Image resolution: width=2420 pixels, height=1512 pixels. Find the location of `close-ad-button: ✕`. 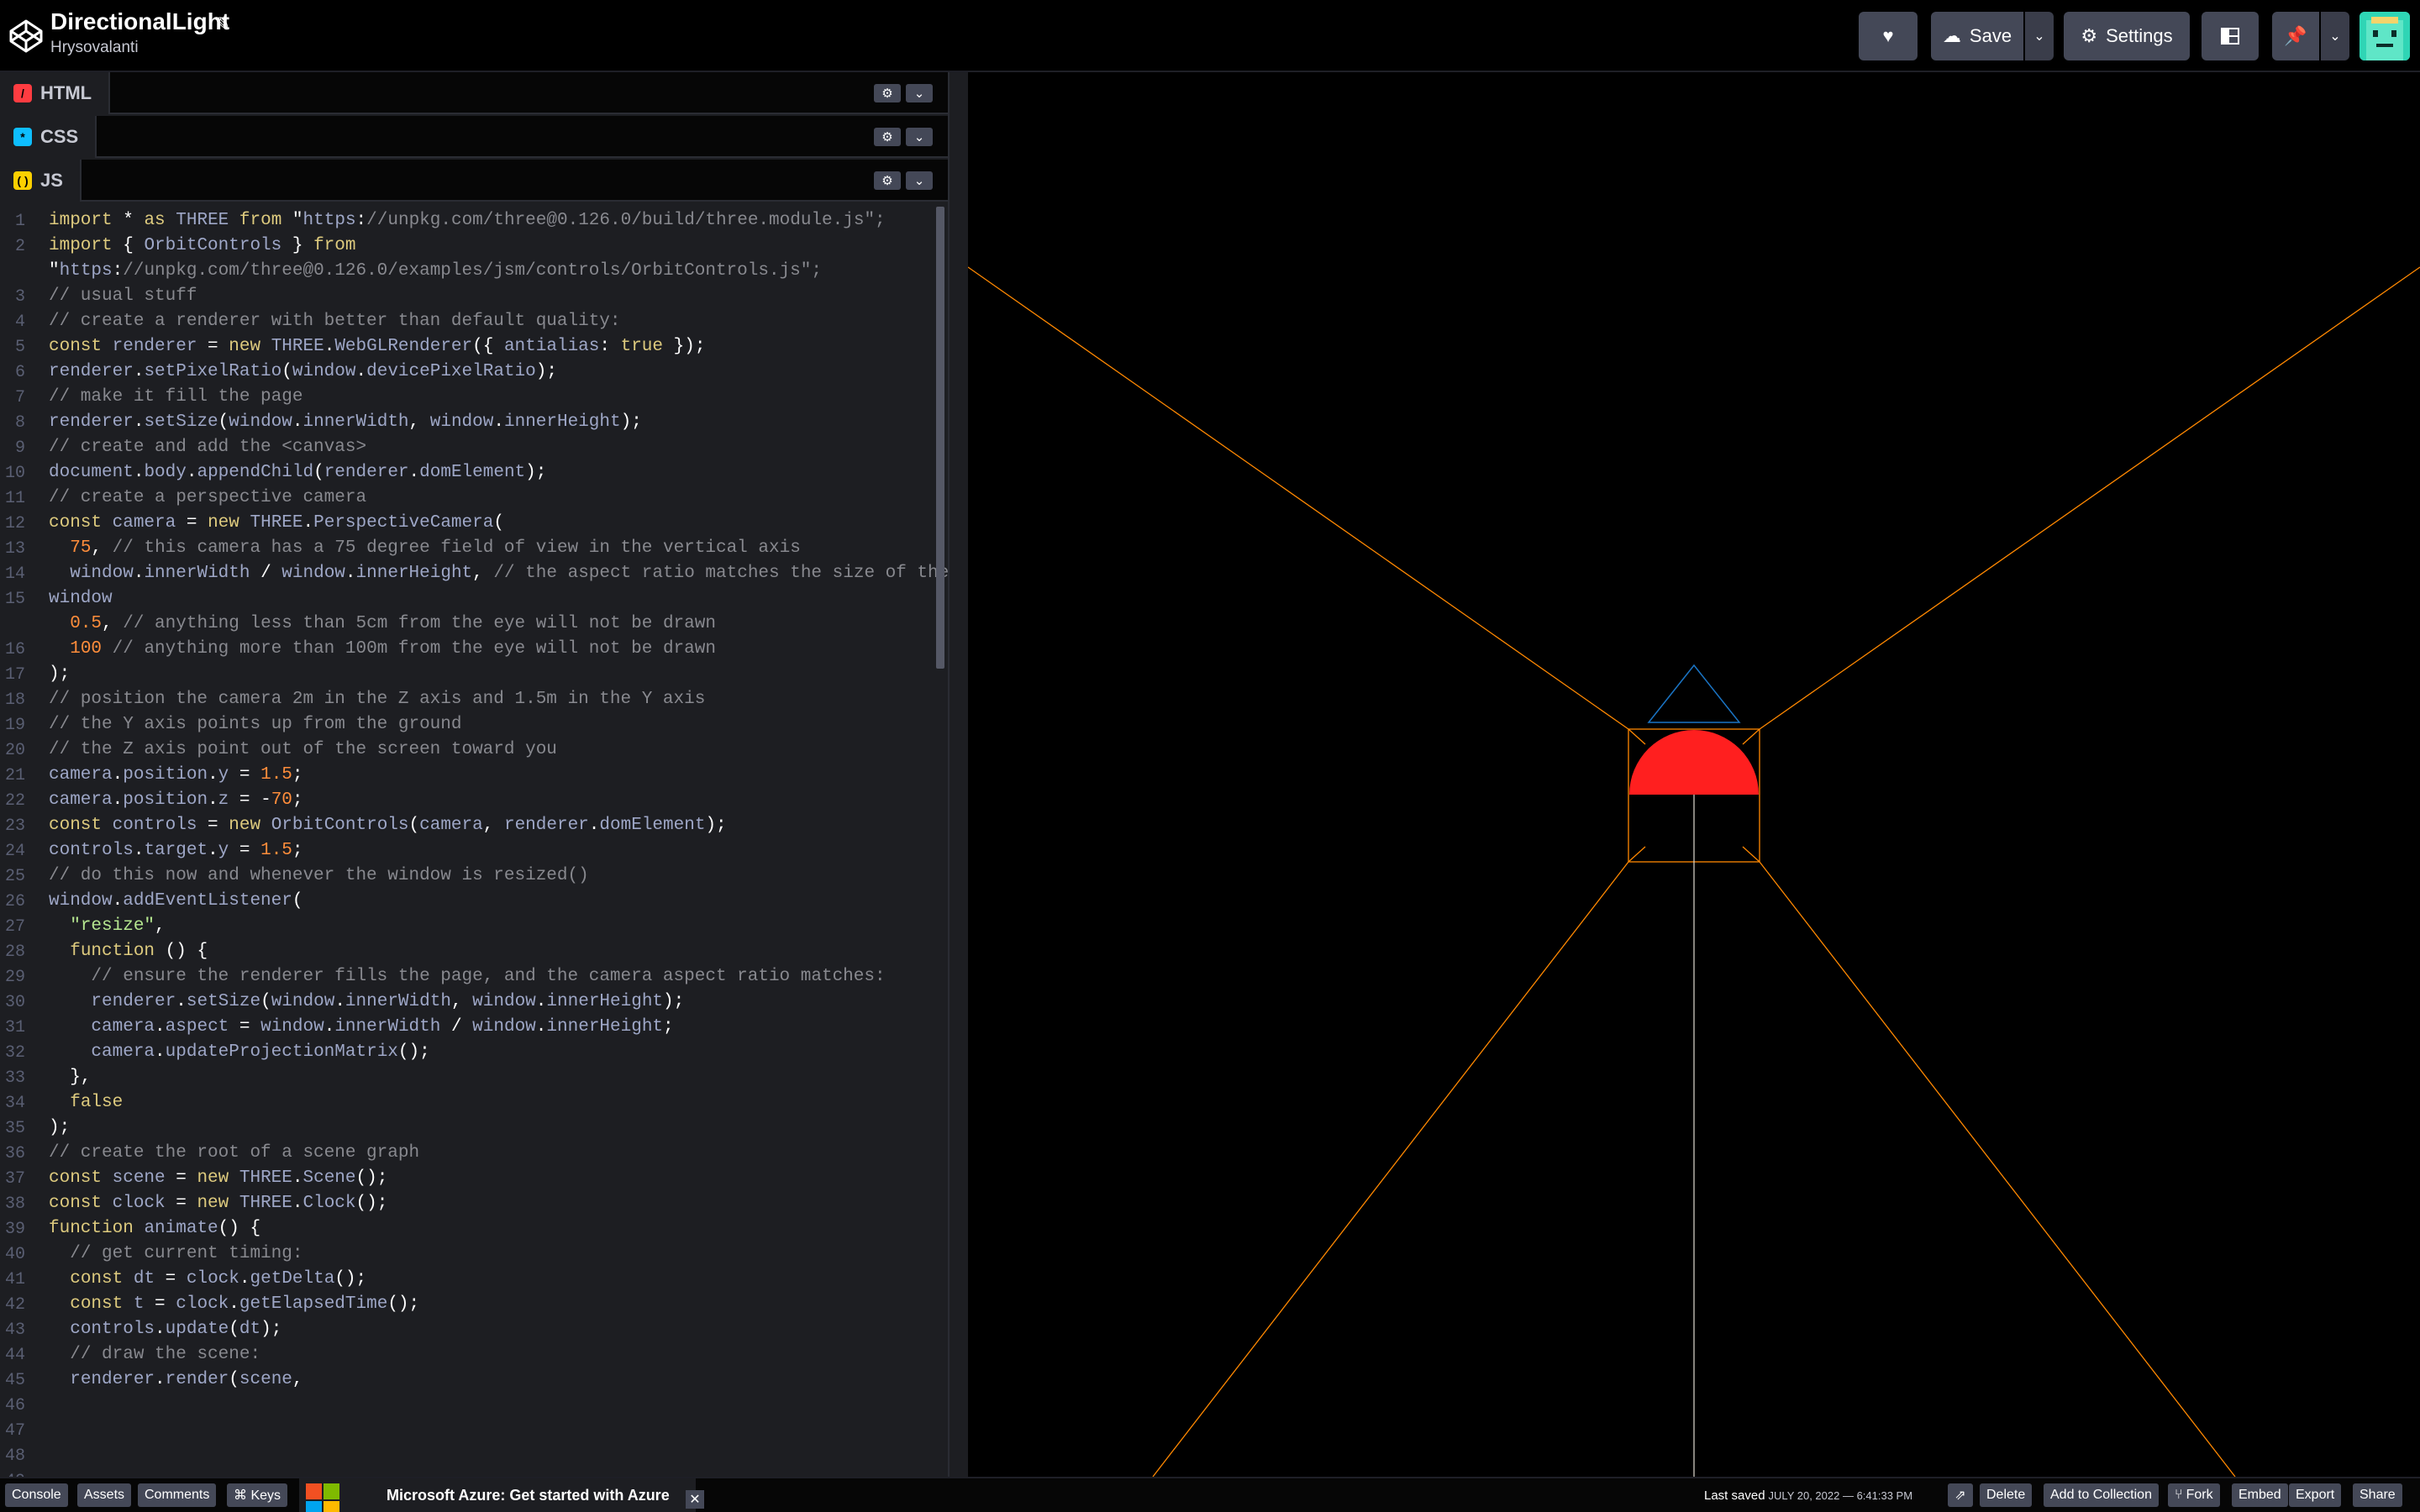

close-ad-button: ✕ is located at coordinates (695, 1499).